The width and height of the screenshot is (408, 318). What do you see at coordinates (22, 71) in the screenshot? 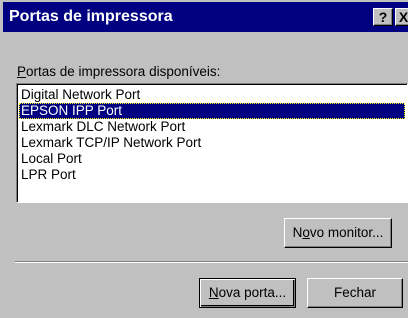
I see `label-accelerator: P` at bounding box center [22, 71].